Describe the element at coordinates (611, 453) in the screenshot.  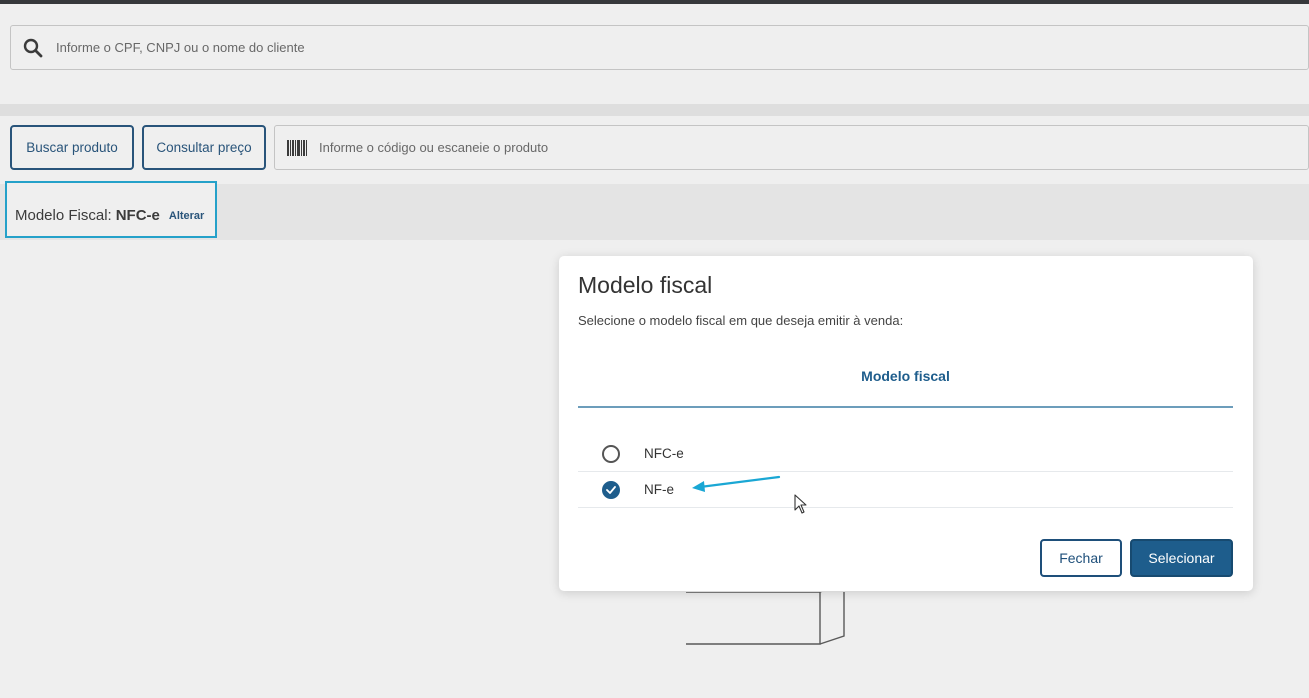
I see `radio-unchecked-icon` at that location.